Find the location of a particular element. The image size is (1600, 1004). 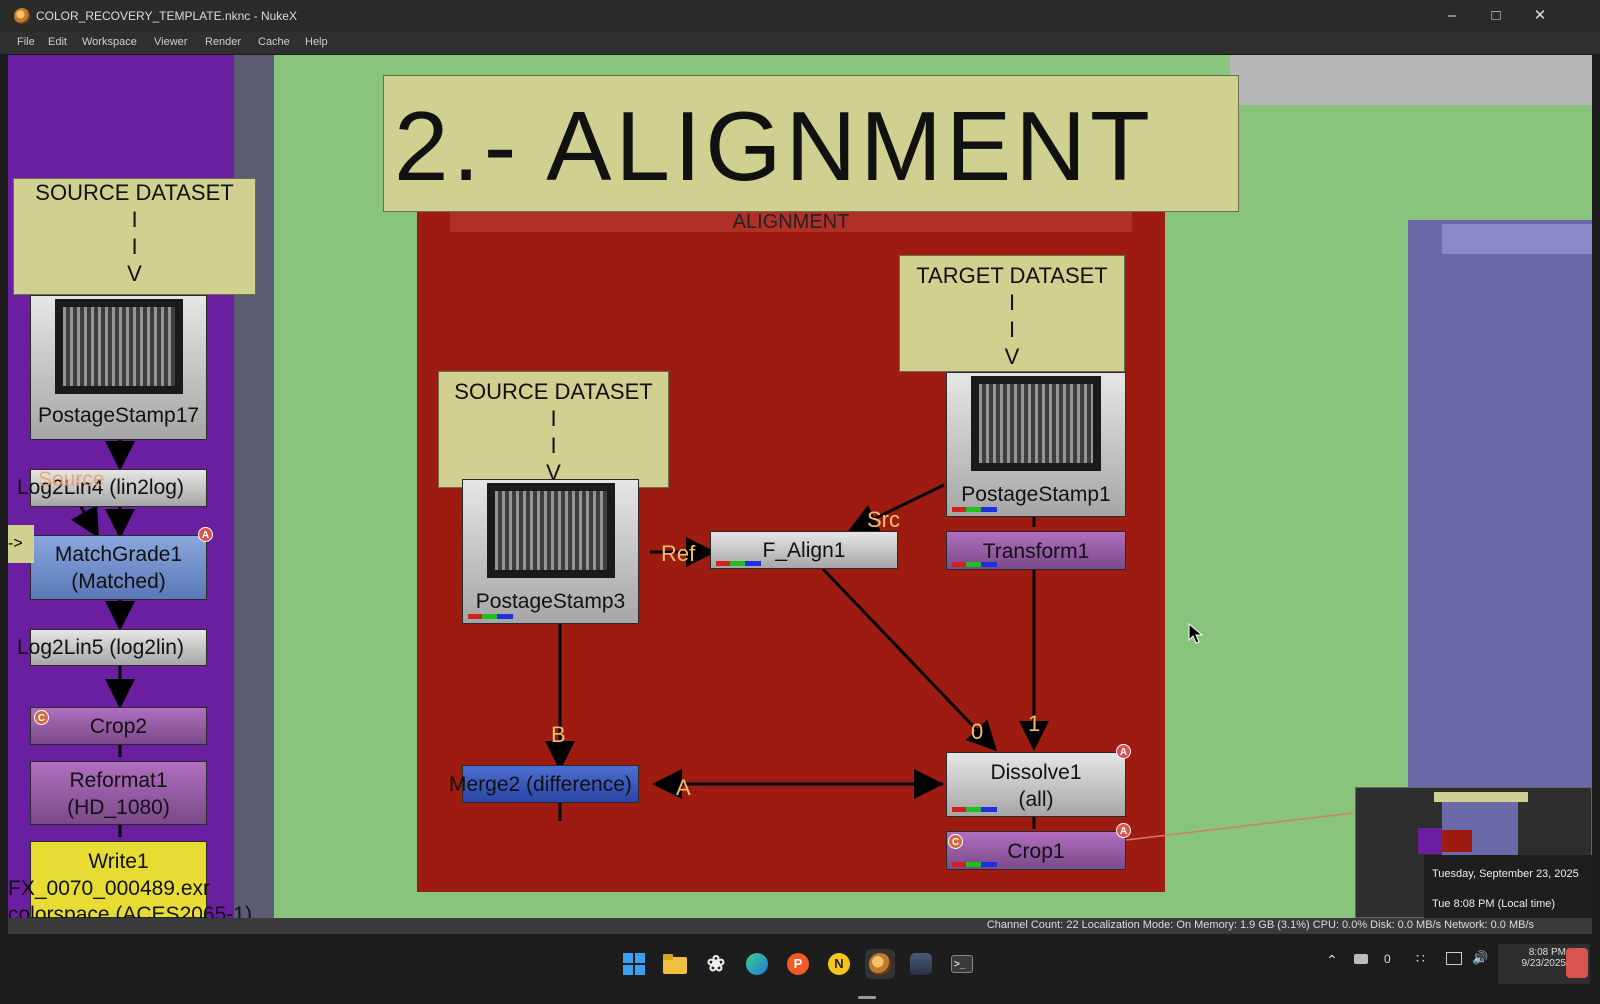

postagestamp1-label: PostageStamp1 is located at coordinates (1036, 494).